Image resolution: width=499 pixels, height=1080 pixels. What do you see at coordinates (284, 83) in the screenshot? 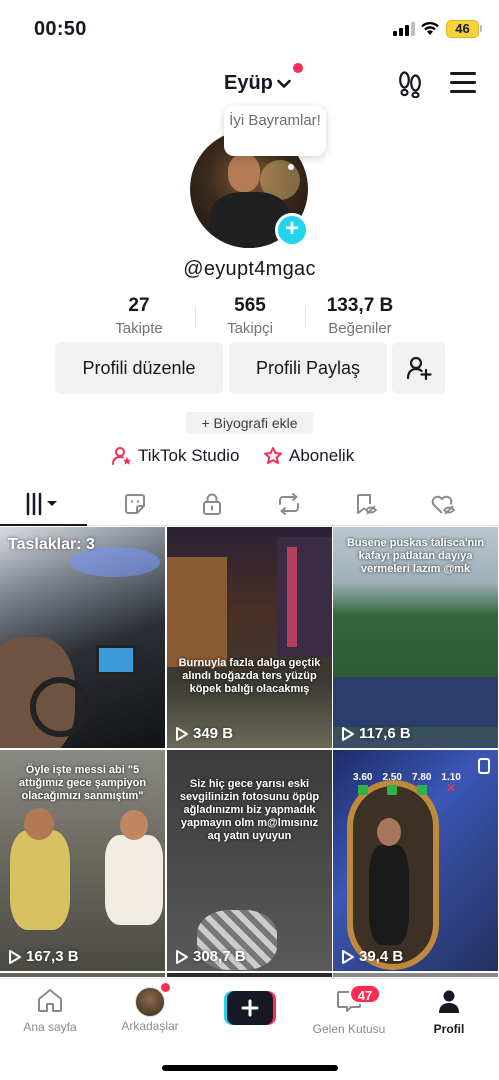
I see `chevron-down-icon` at bounding box center [284, 83].